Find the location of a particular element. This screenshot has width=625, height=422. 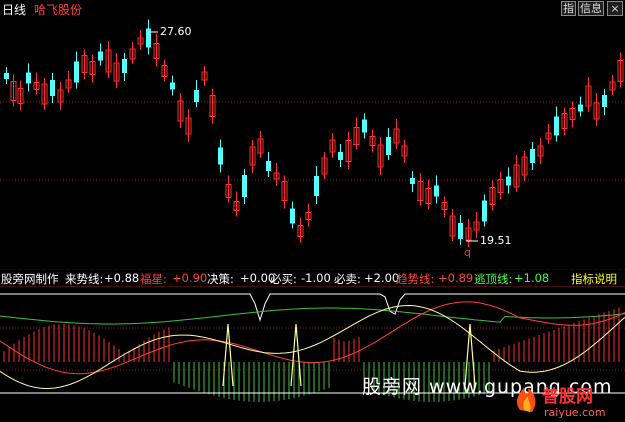

legend-bs-value: +2.00 is located at coordinates (382, 278).